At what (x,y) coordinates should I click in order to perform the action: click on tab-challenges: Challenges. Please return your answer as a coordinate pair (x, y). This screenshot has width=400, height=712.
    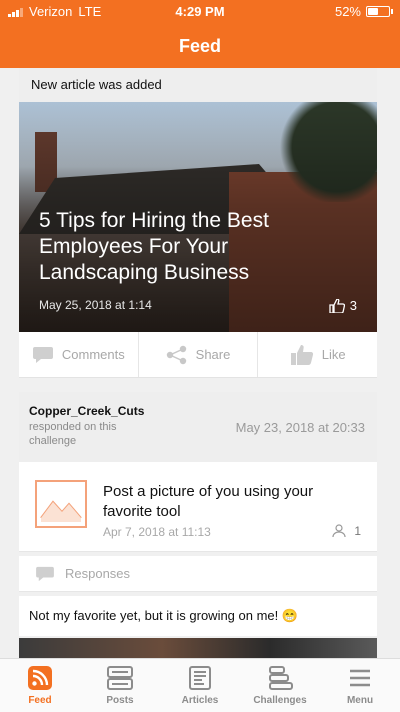
    Looking at the image, I should click on (280, 685).